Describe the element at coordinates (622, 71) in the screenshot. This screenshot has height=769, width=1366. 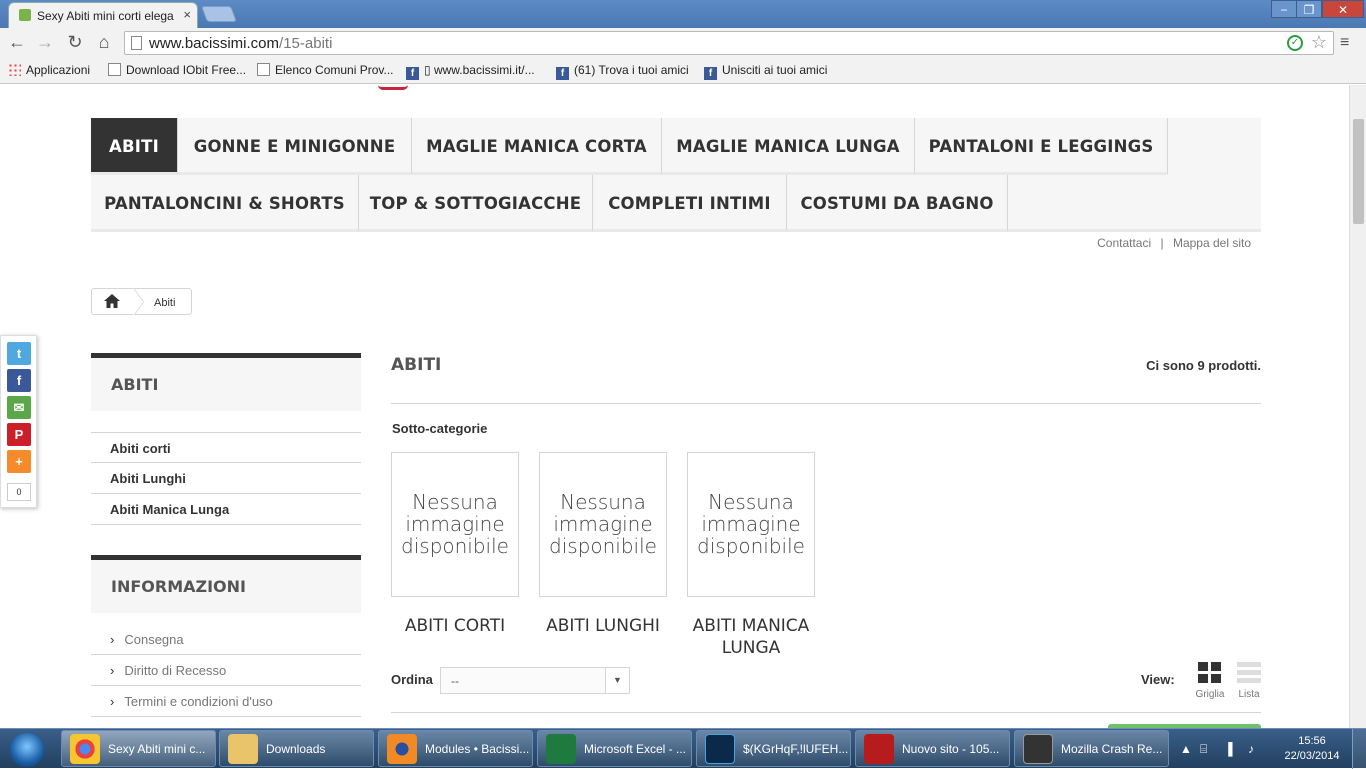
I see `bookmark-trova-amici: f (61) Trova i tuoi amici` at that location.